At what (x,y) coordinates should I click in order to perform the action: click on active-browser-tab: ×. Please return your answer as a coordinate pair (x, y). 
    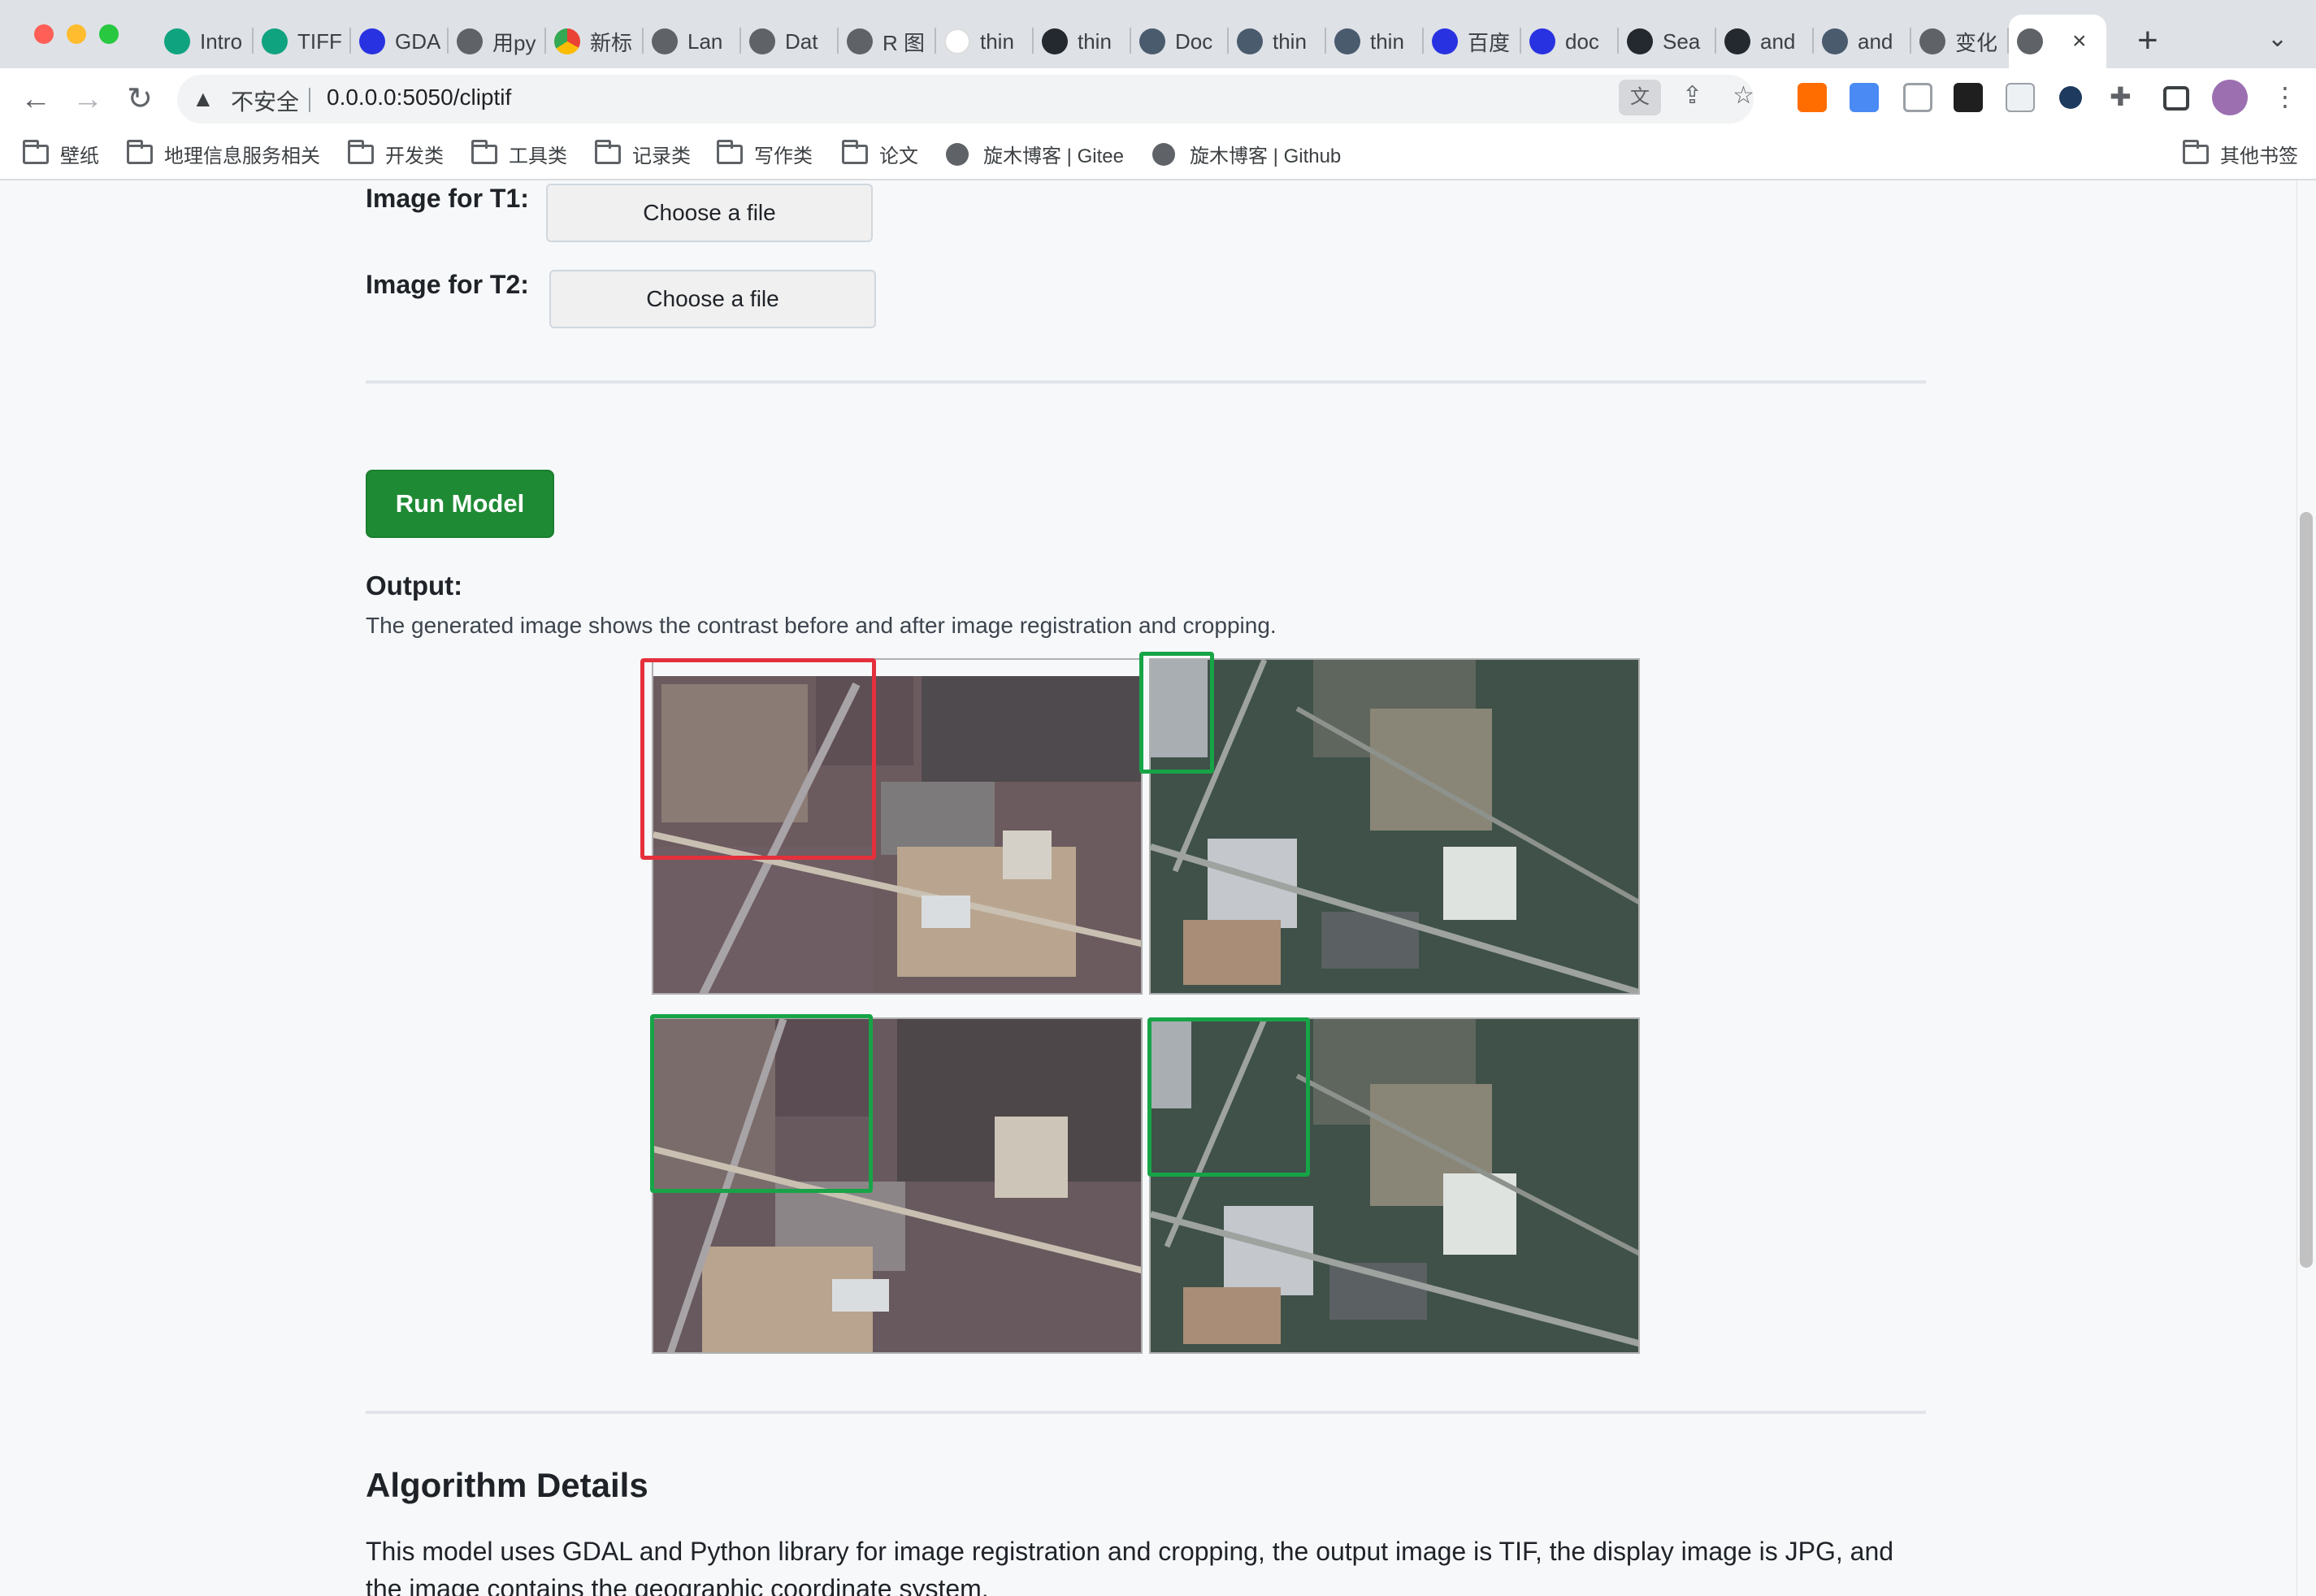
    Looking at the image, I should click on (2057, 41).